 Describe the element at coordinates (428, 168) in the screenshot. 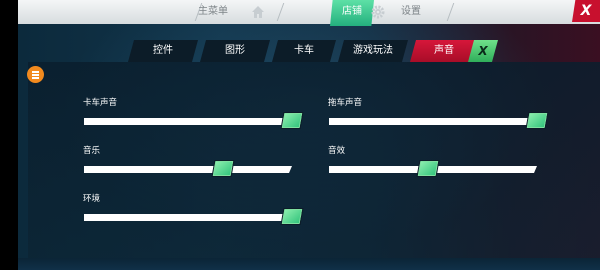

I see `sound-effects-slider-thumb` at that location.